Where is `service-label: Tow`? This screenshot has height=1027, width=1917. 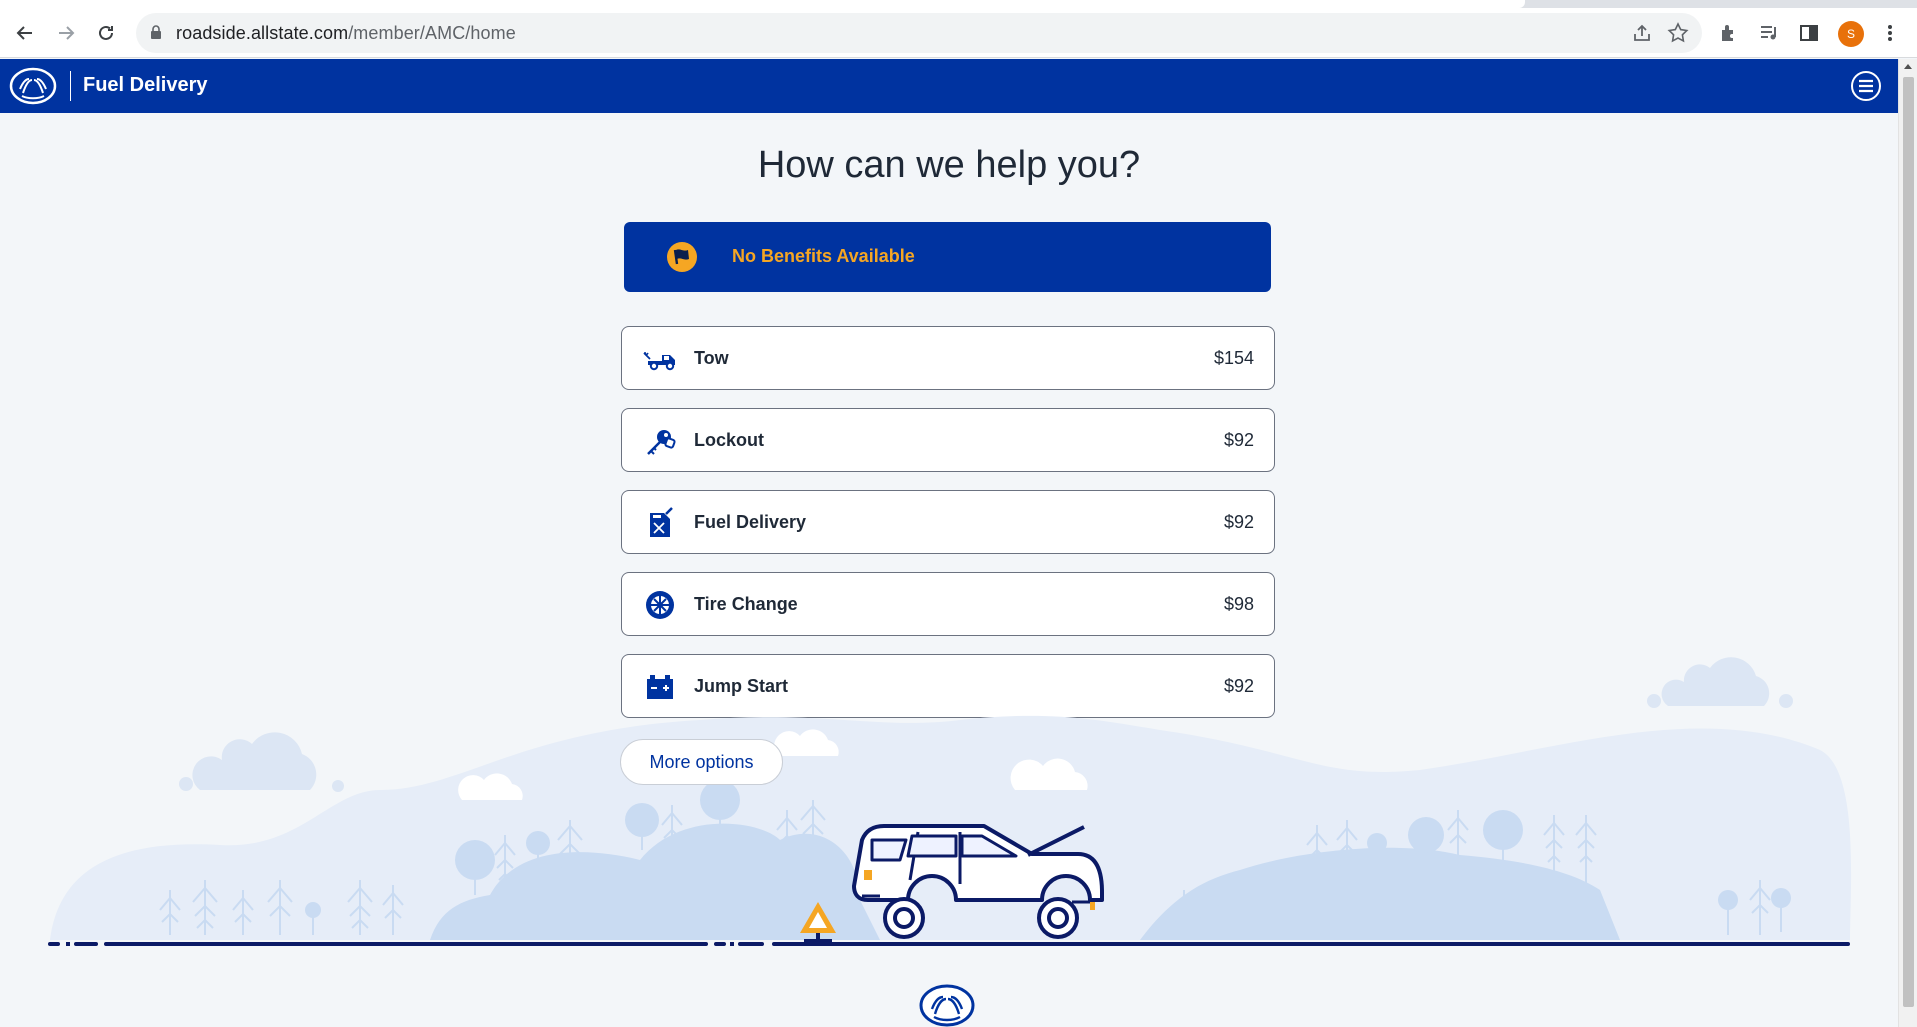
service-label: Tow is located at coordinates (711, 358).